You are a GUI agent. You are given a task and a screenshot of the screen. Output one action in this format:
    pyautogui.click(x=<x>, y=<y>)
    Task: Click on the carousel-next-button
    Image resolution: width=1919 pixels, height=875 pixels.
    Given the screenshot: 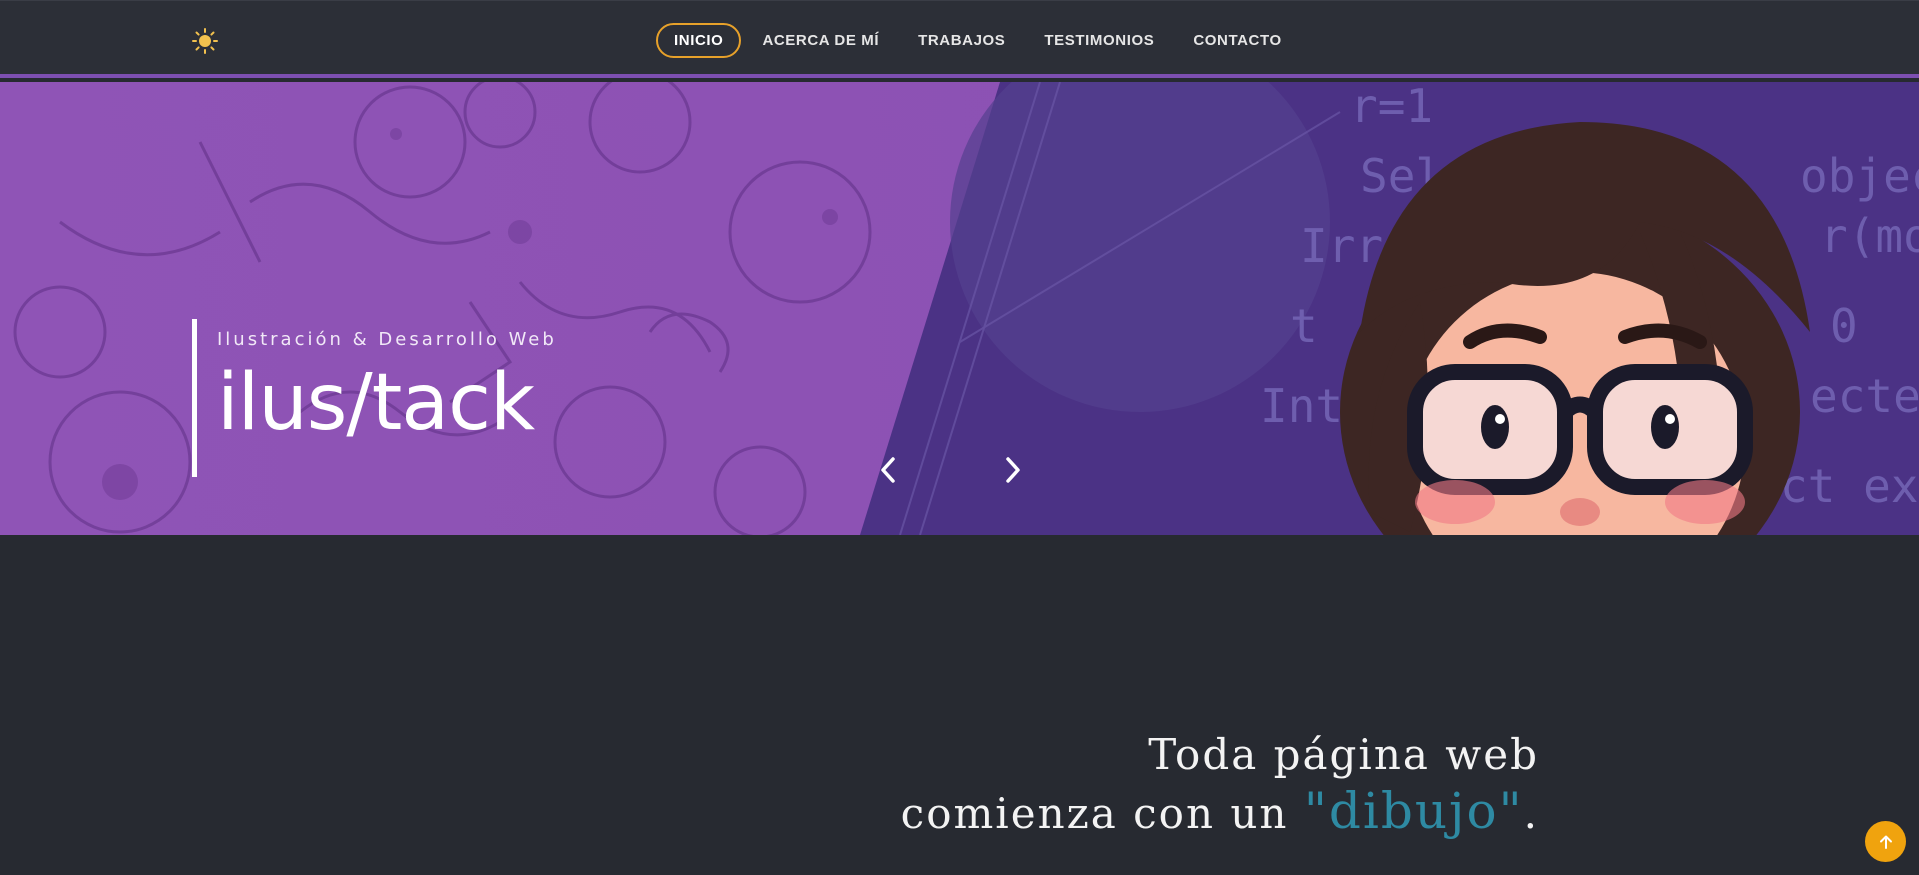 What is the action you would take?
    pyautogui.click(x=1013, y=470)
    